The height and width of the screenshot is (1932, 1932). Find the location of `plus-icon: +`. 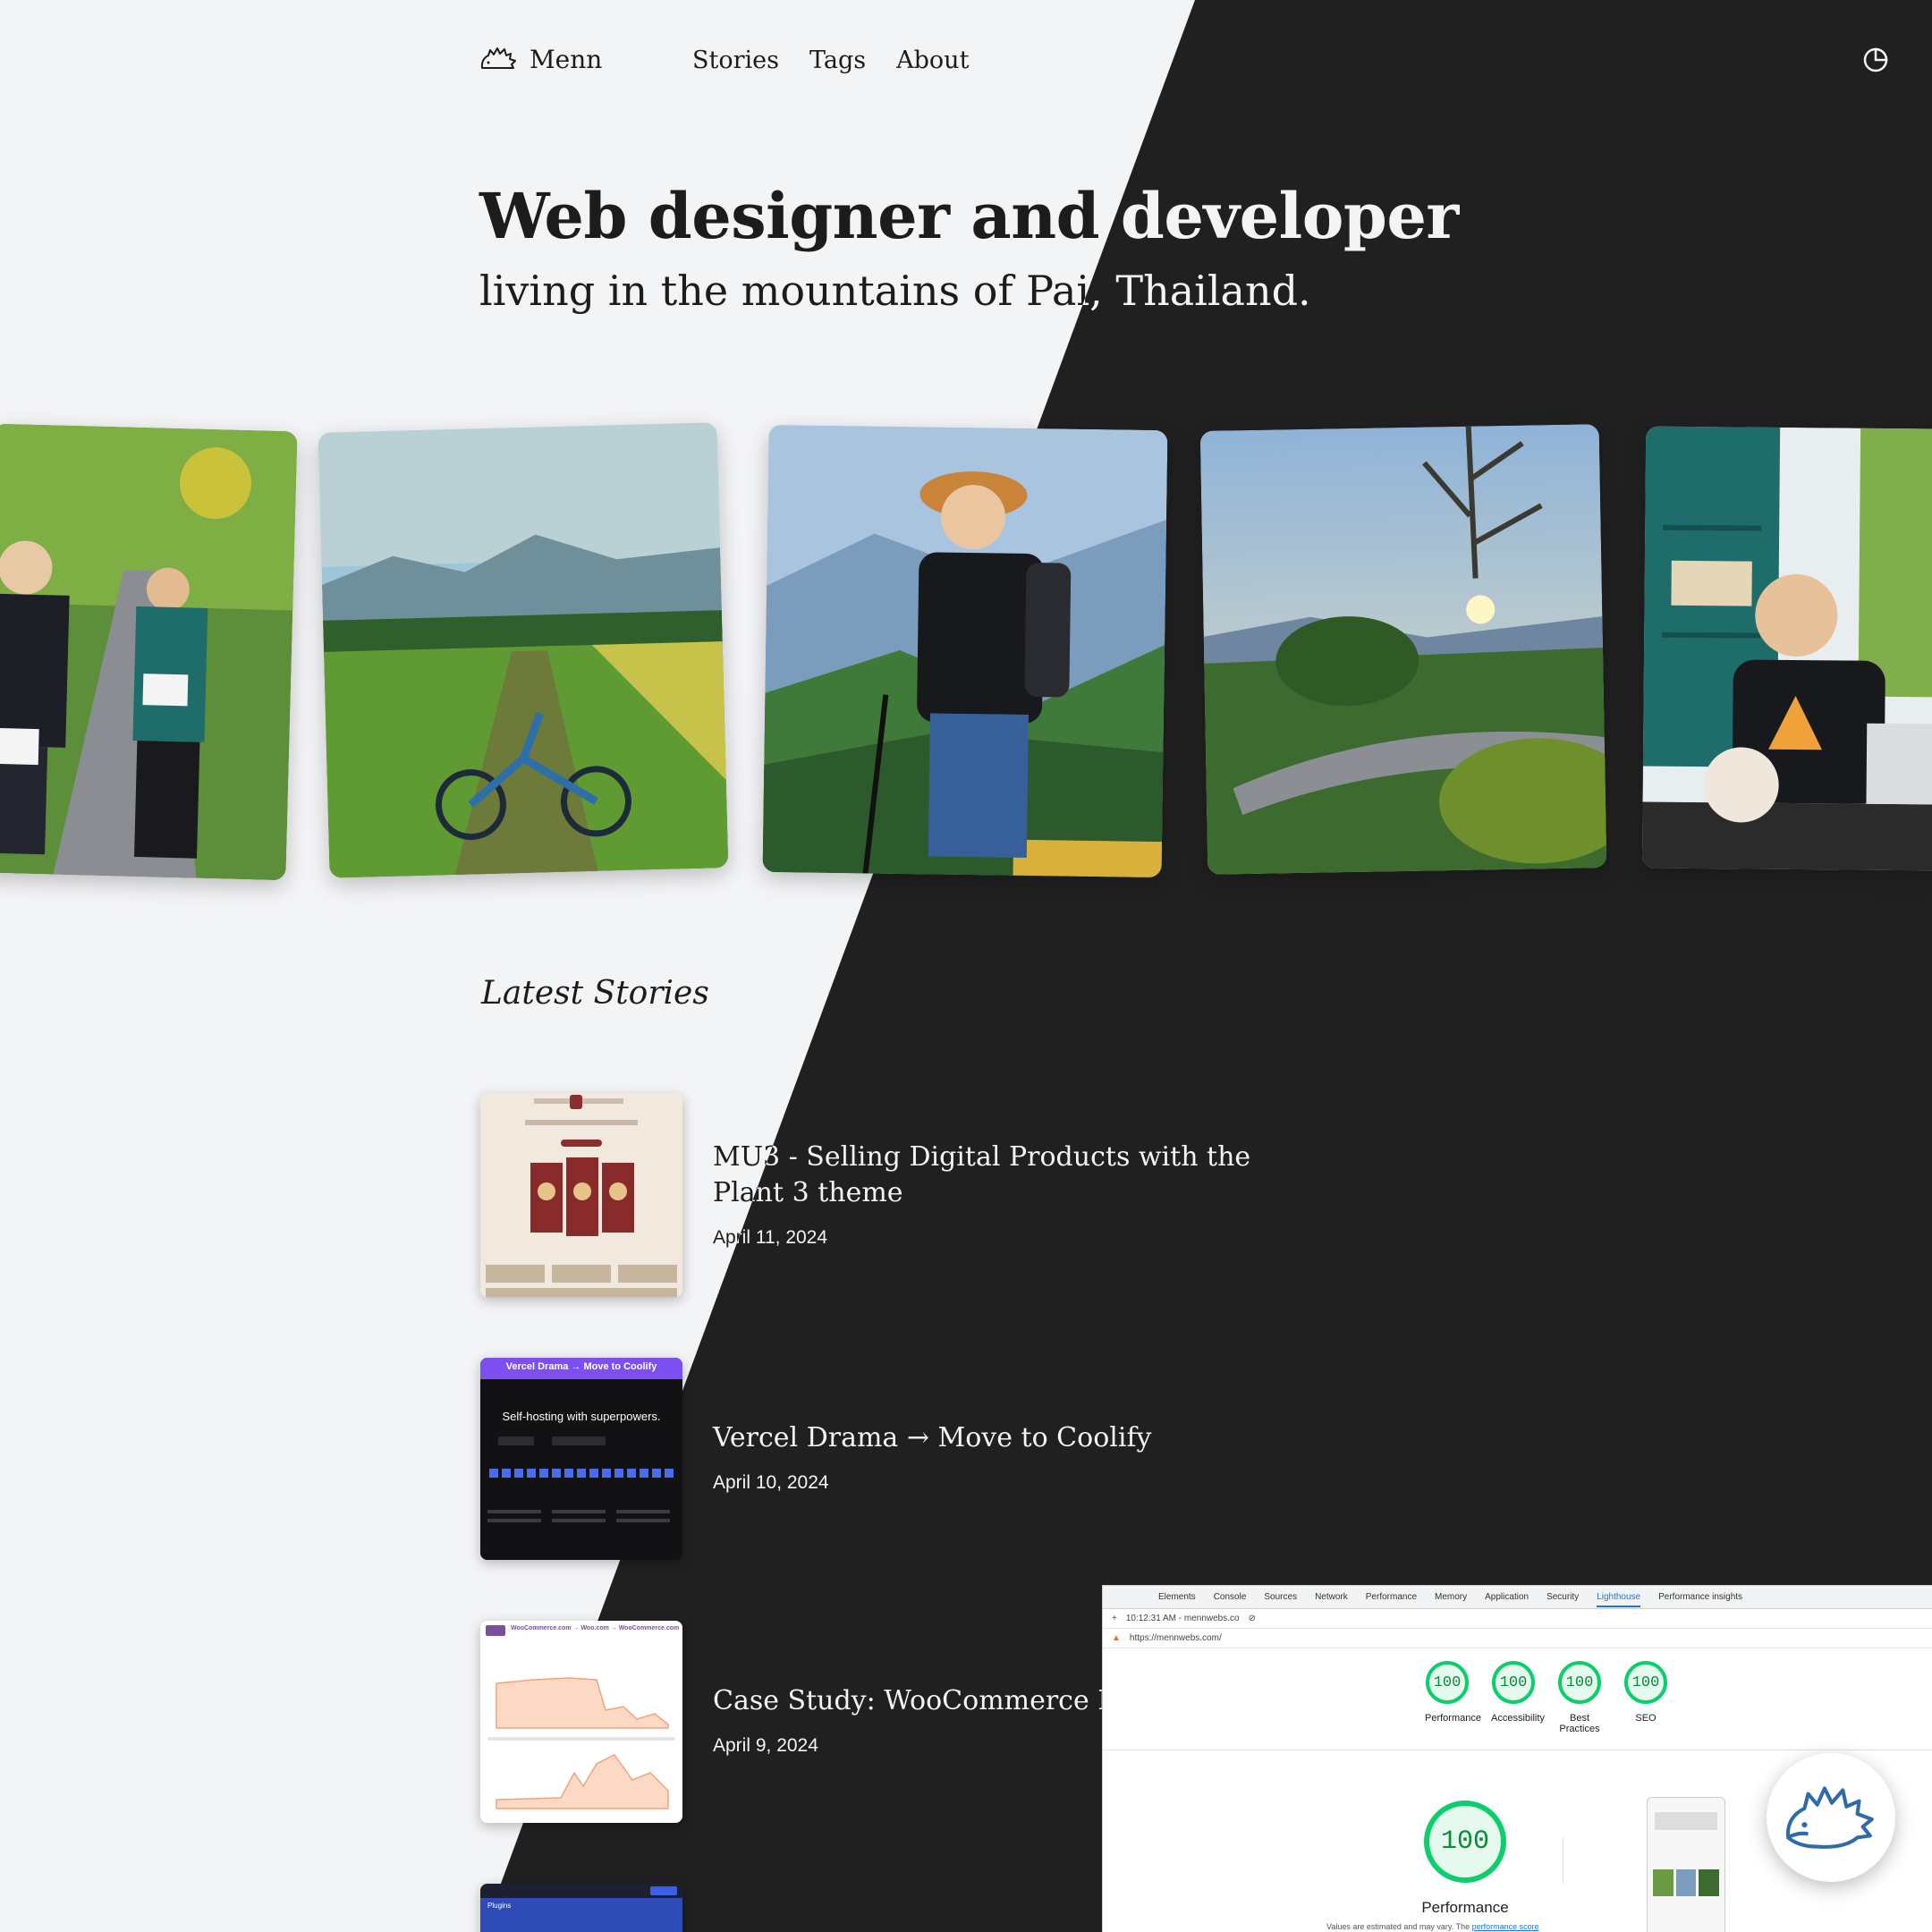

plus-icon: + is located at coordinates (1114, 1618).